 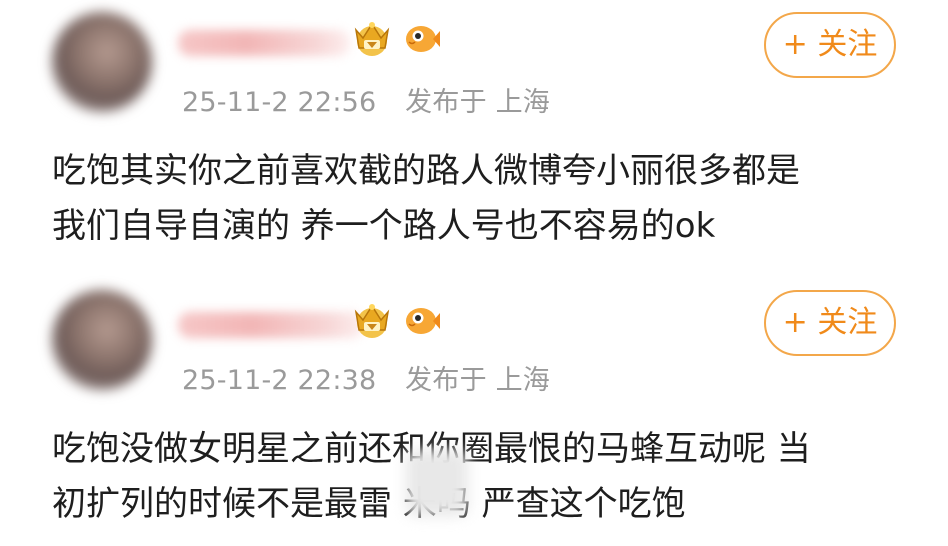 I want to click on timestamp: 25-11-2 22:56, so click(x=279, y=102).